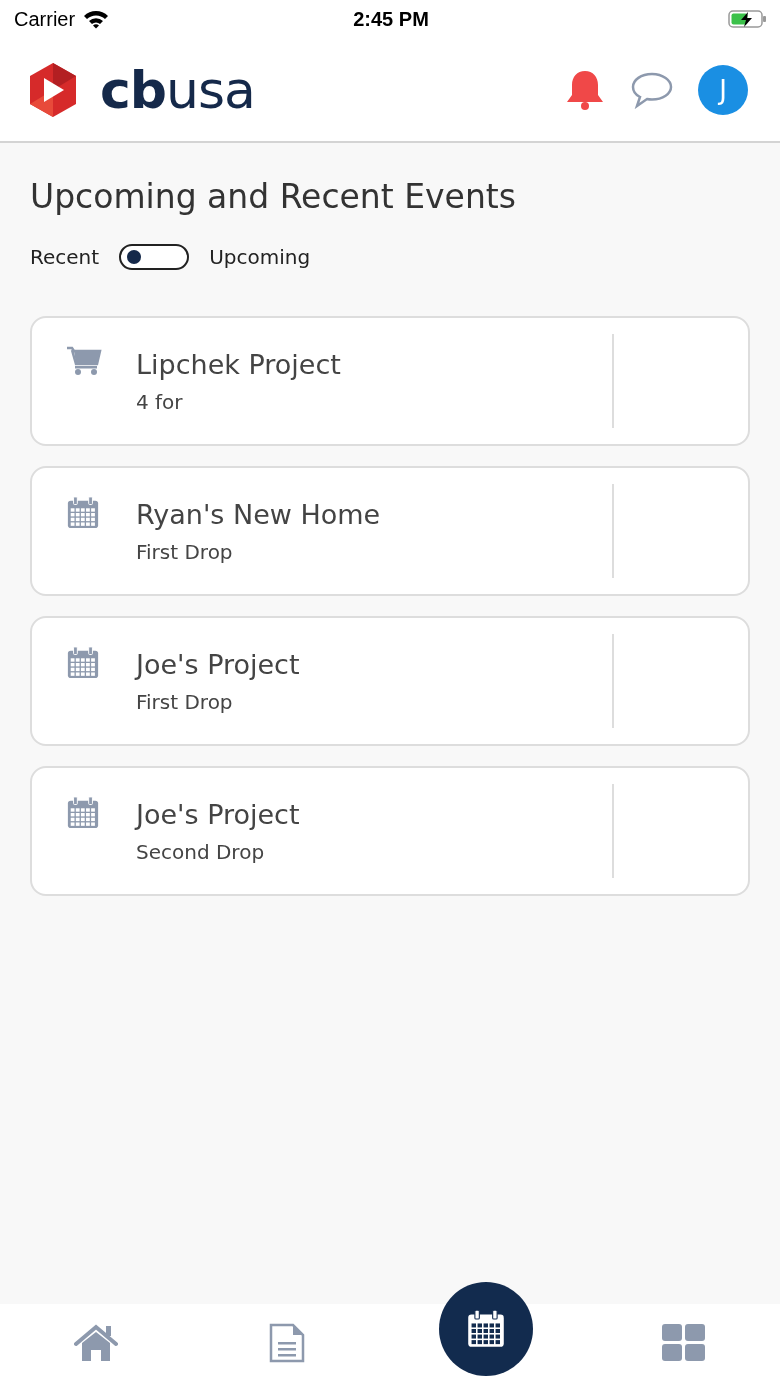 This screenshot has height=1387, width=780. What do you see at coordinates (154, 257) in the screenshot?
I see `toggle-switch` at bounding box center [154, 257].